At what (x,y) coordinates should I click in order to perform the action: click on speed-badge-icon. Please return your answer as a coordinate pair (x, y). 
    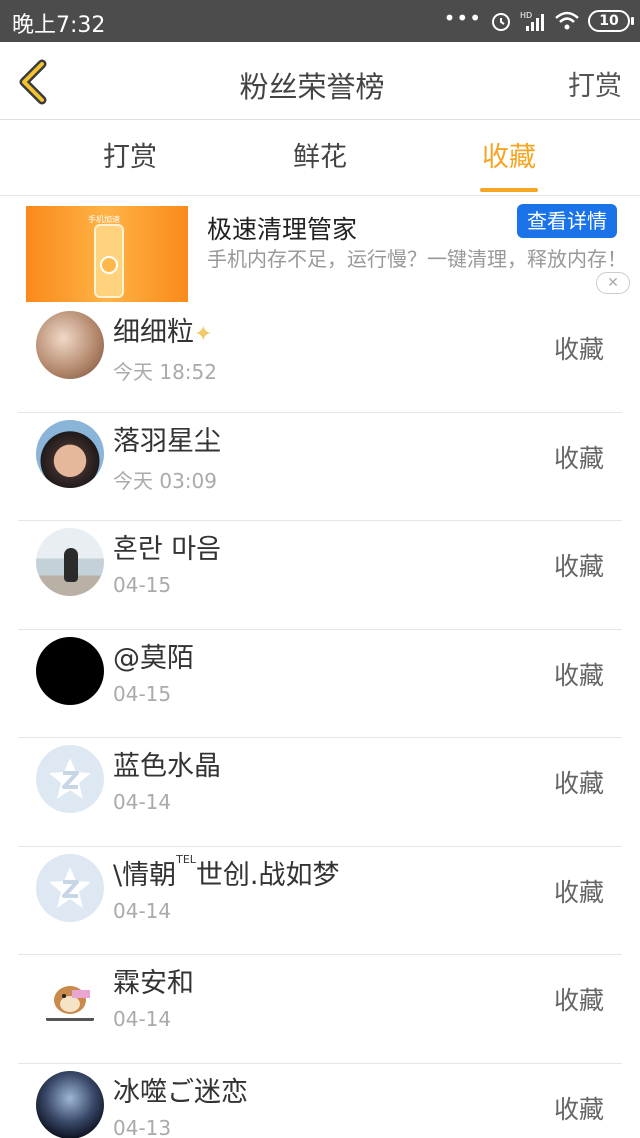
    Looking at the image, I should click on (109, 265).